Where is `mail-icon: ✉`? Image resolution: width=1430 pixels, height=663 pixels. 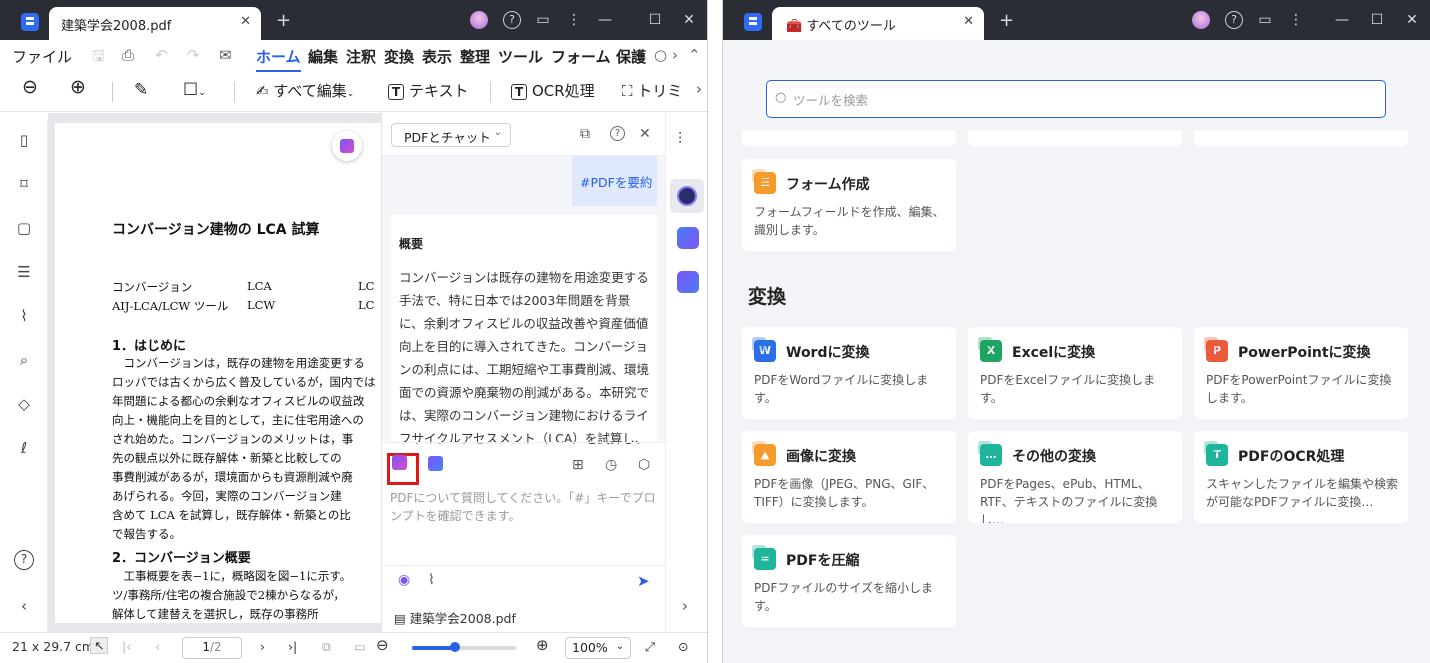
mail-icon: ✉ is located at coordinates (225, 55).